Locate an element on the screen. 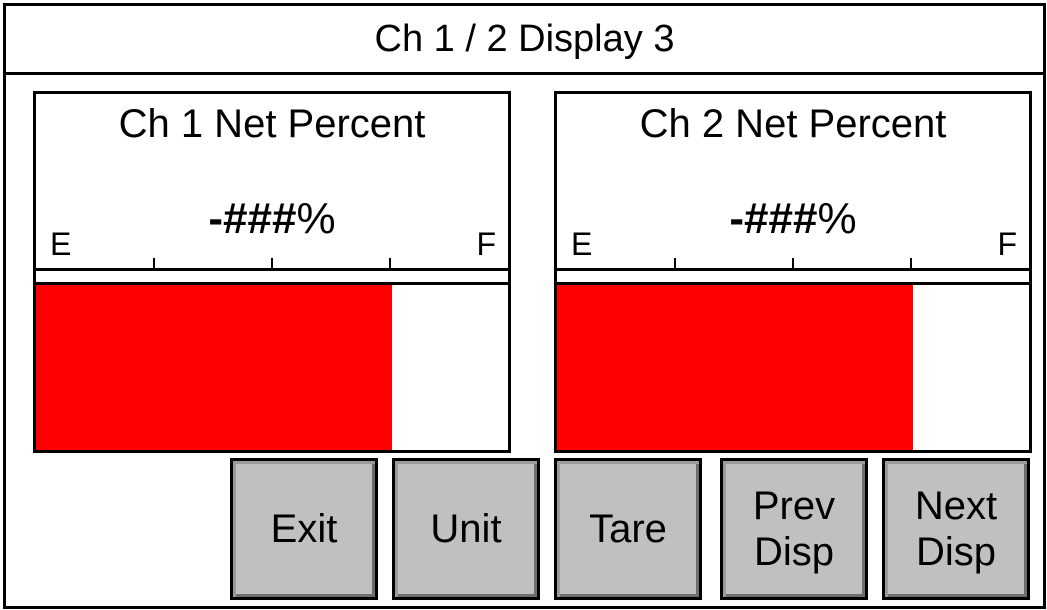  unit-button-label: Unit is located at coordinates (466, 529).